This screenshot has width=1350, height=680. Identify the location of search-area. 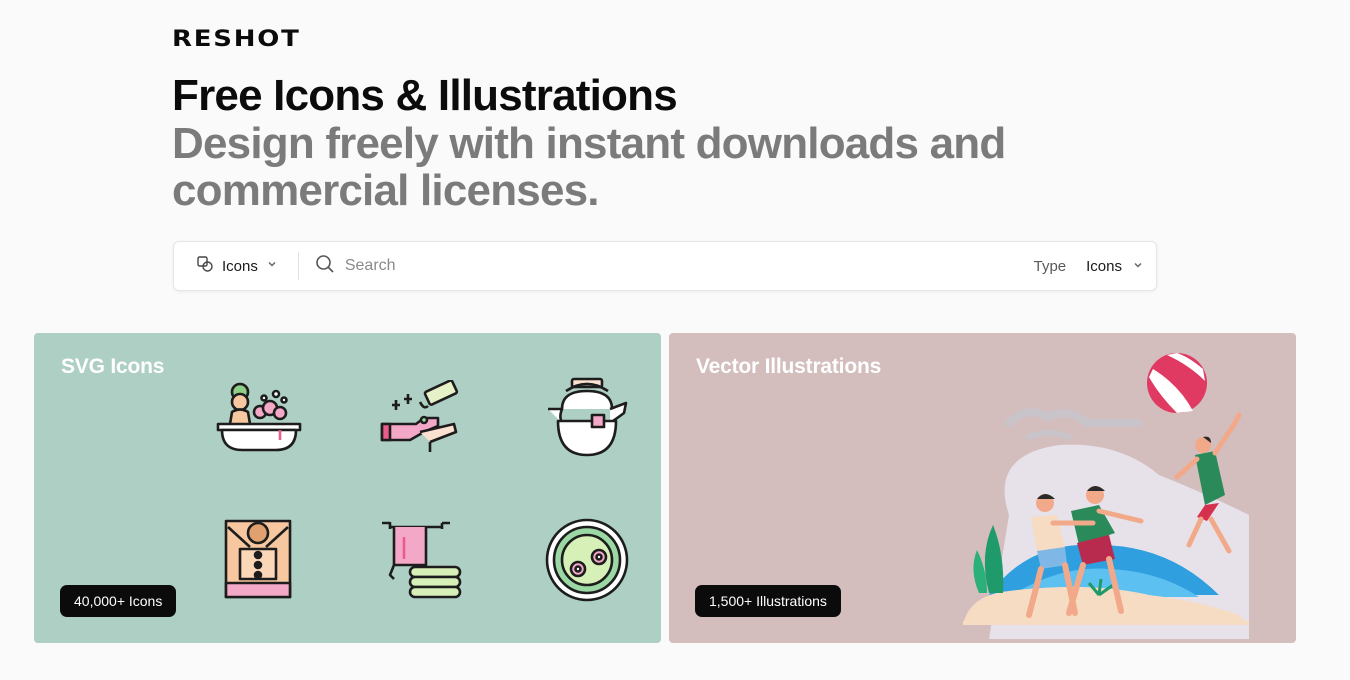
(666, 266).